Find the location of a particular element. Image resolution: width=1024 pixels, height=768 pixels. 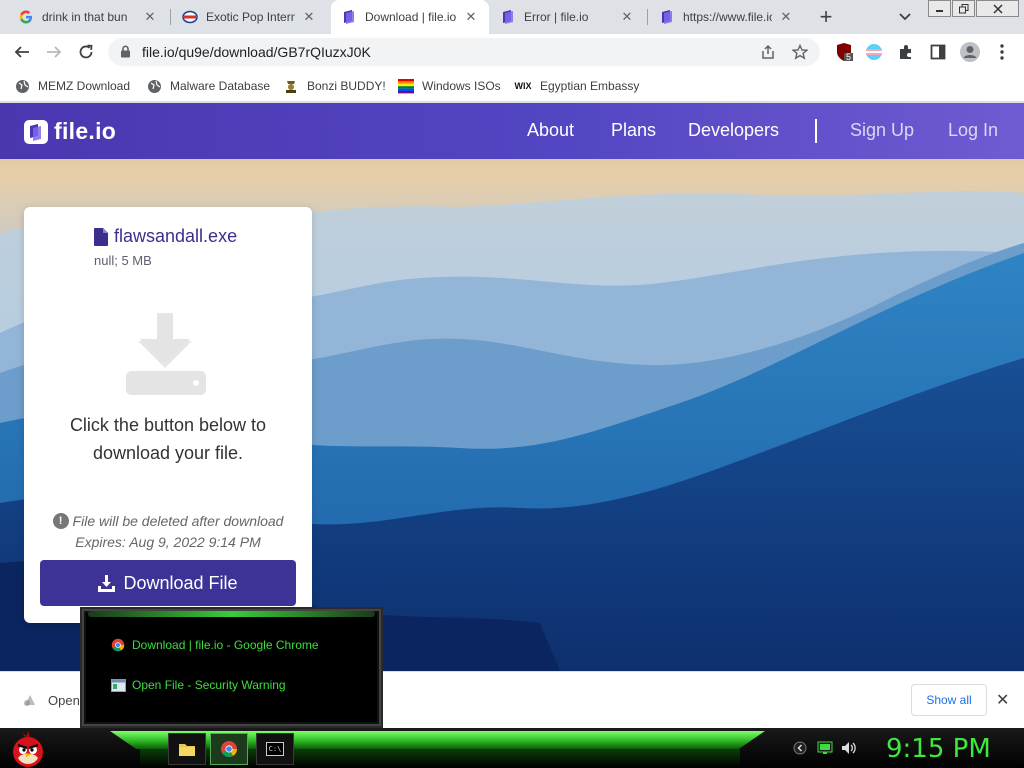

address-bar: file.io/qu9e/download/GB7rQIuzxJ0K is located at coordinates (464, 52).